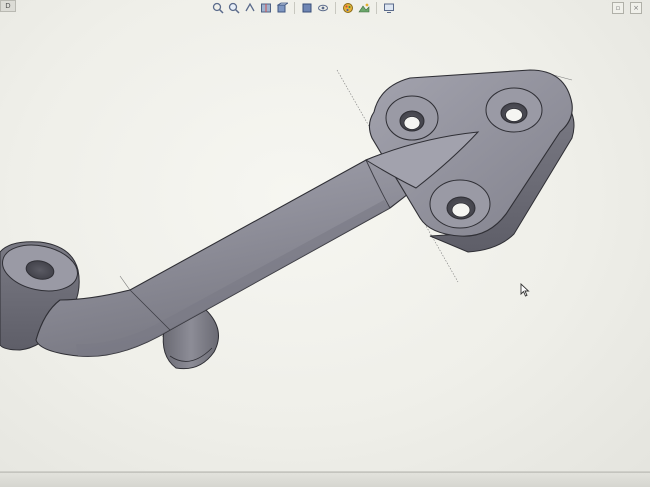 Image resolution: width=650 pixels, height=487 pixels. What do you see at coordinates (323, 8) in the screenshot?
I see `hide-show-items-icon` at bounding box center [323, 8].